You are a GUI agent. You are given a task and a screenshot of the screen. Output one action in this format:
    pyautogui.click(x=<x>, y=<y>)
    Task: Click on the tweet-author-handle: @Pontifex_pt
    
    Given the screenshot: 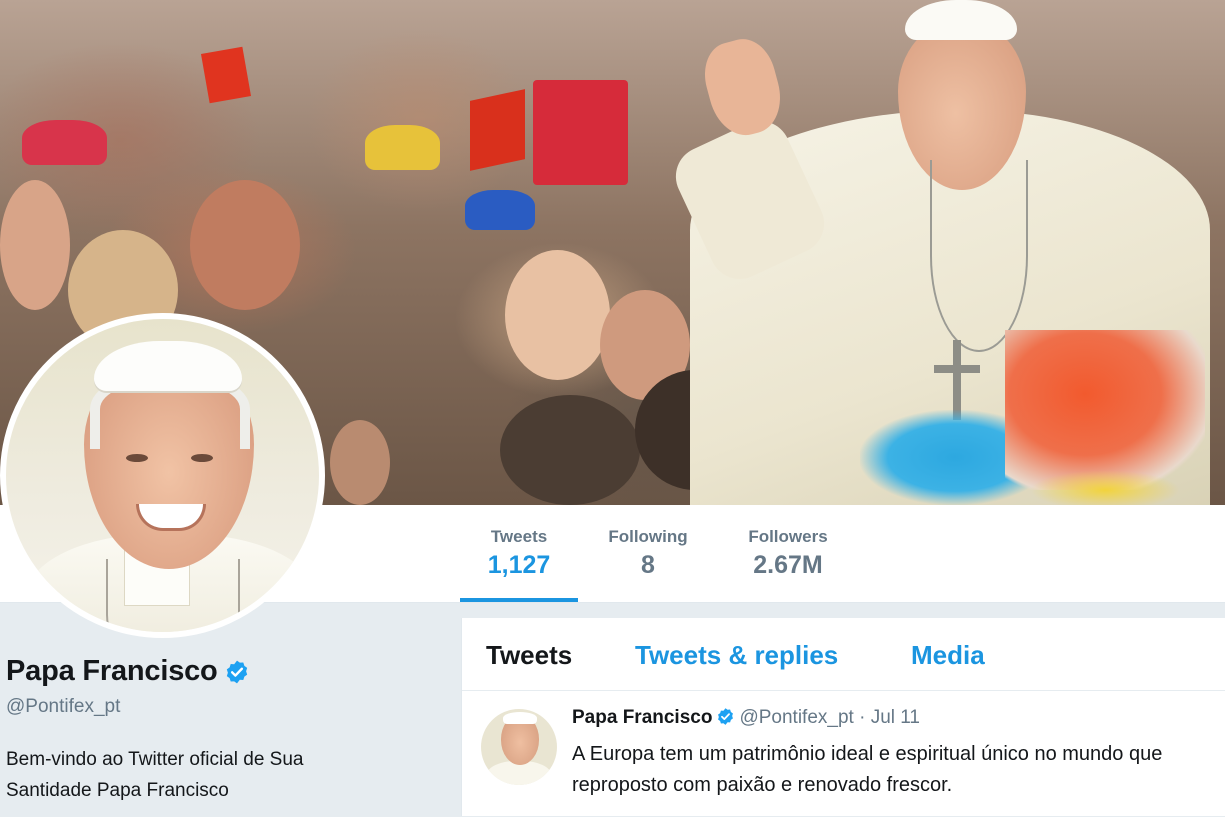 What is the action you would take?
    pyautogui.click(x=796, y=717)
    